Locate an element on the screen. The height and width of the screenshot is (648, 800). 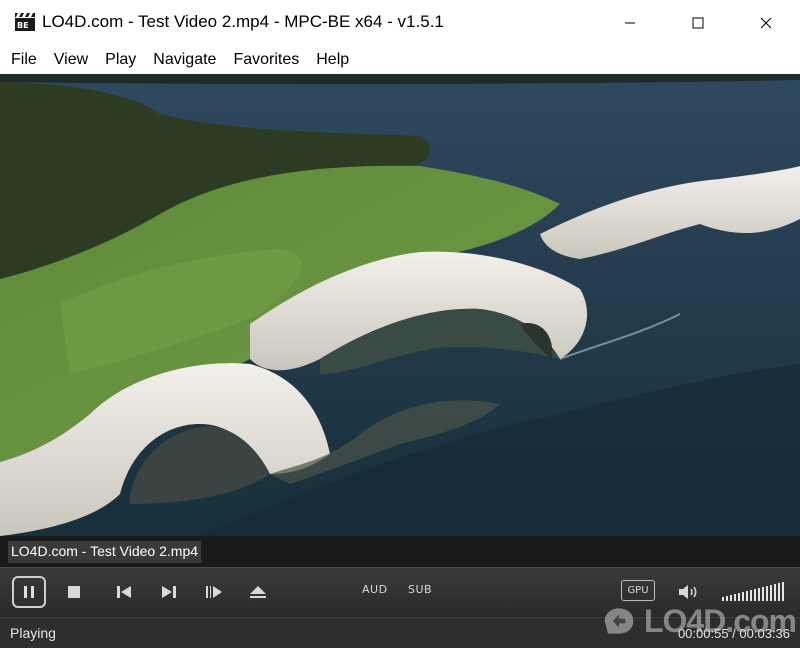
gpu-label: GPU is located at coordinates (638, 590).